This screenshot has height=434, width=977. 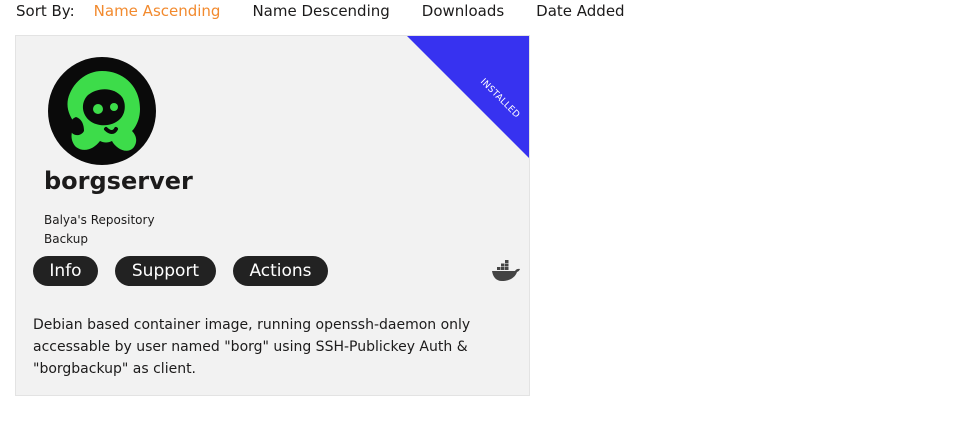 I want to click on borgserver-logo-icon, so click(x=102, y=111).